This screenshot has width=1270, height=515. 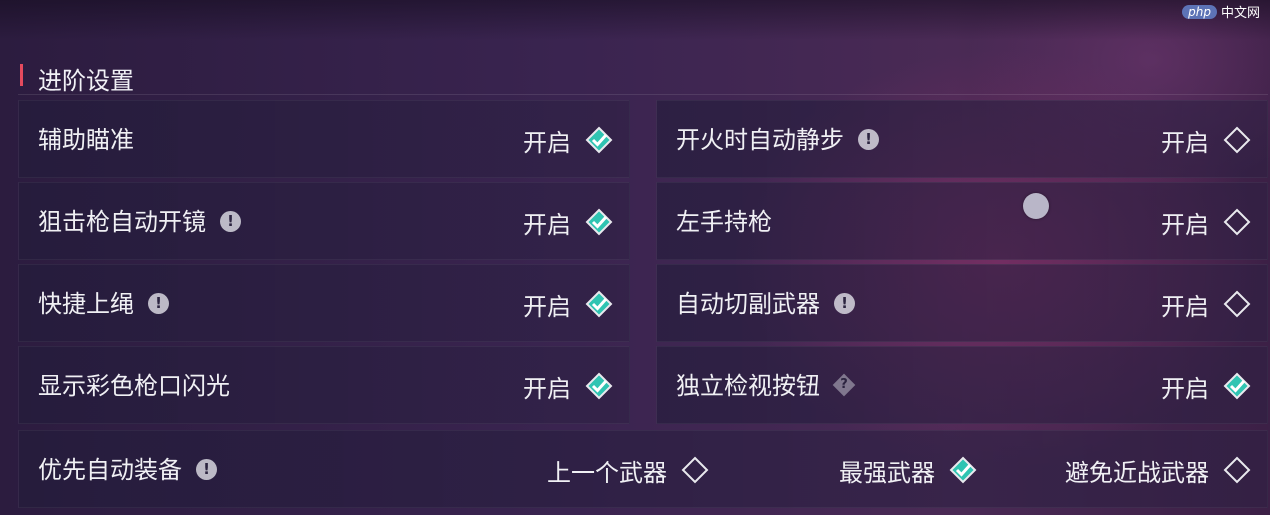 I want to click on setting-label: 开火时自动静步, so click(x=760, y=140).